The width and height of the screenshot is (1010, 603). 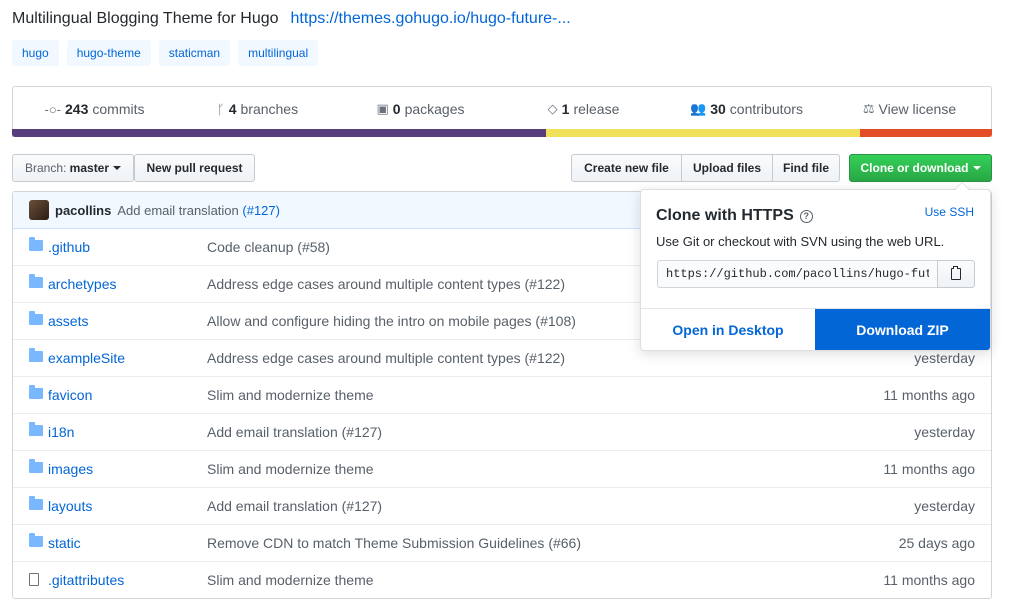 I want to click on license-label: View license, so click(x=917, y=109).